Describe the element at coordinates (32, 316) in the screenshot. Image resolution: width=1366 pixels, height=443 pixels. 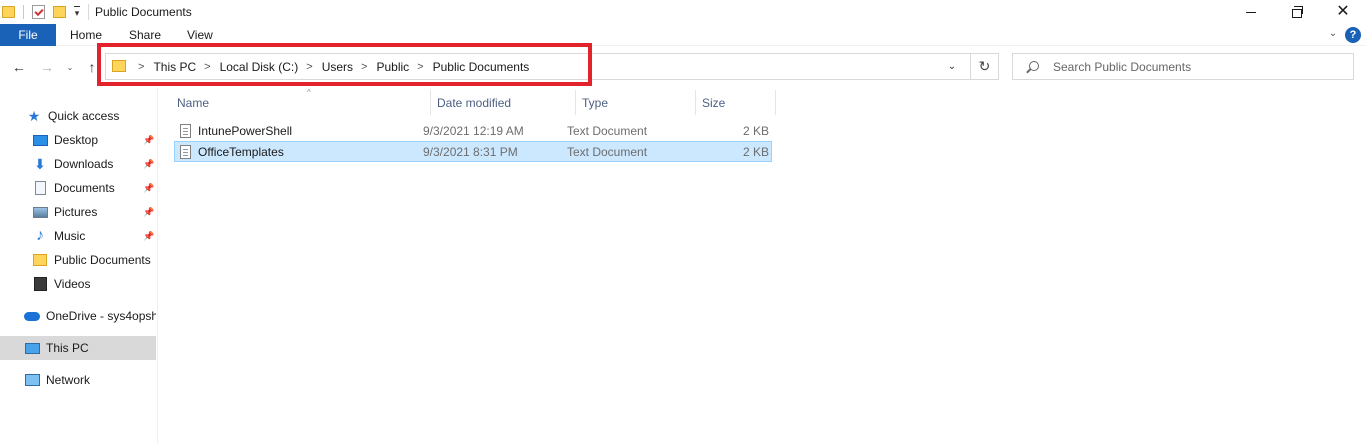
I see `onedrive-icon` at that location.